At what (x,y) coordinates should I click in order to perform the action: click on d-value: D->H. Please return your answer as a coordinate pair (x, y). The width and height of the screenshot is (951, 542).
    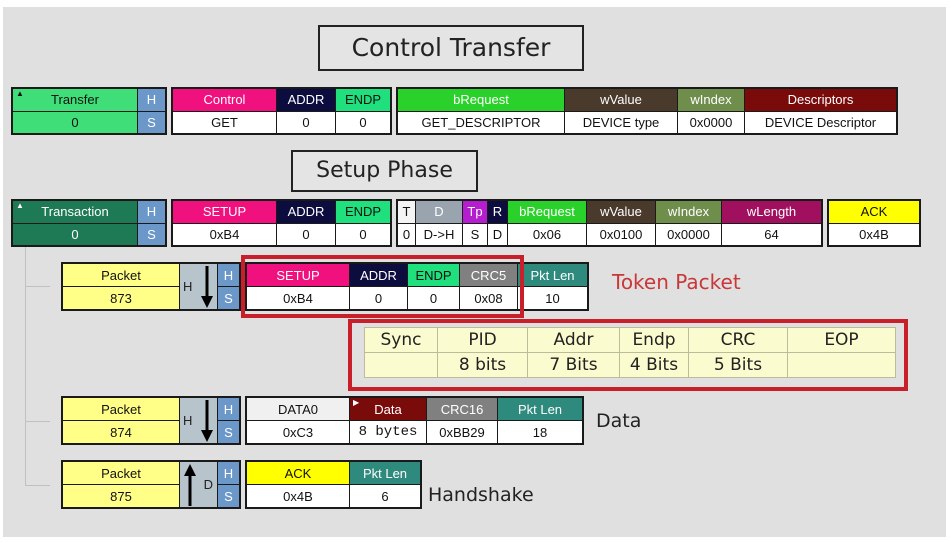
    Looking at the image, I should click on (439, 234).